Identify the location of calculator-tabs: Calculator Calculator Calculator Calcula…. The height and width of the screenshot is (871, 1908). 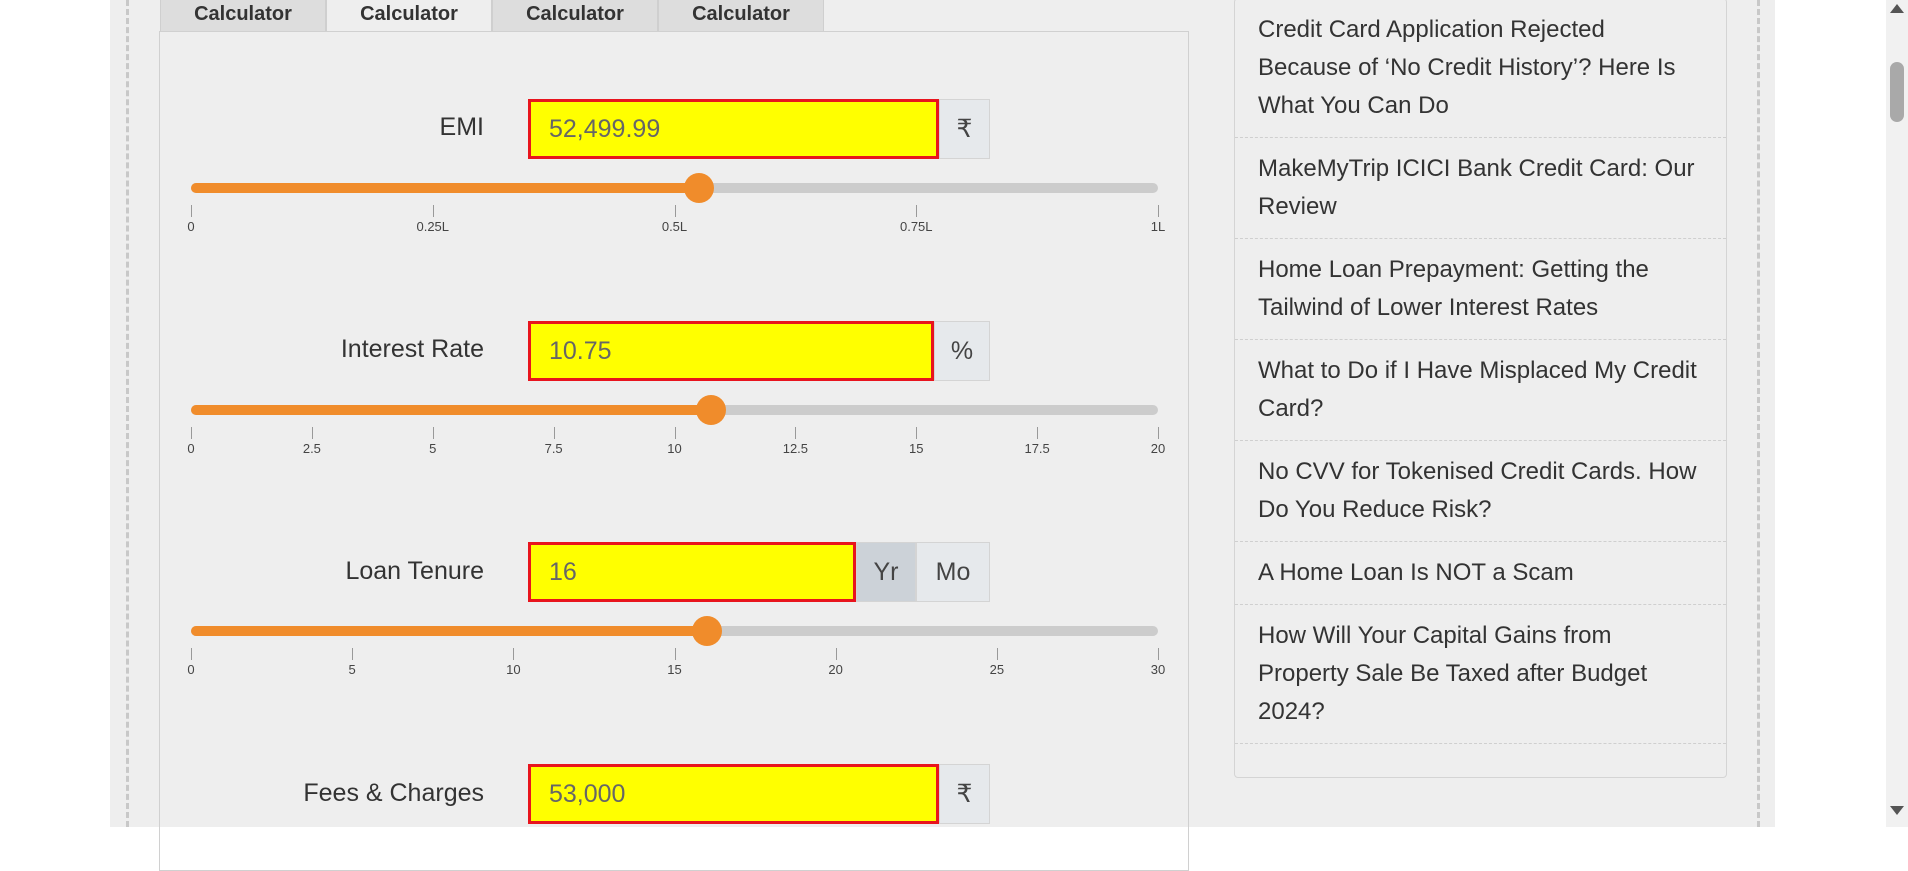
(492, 15).